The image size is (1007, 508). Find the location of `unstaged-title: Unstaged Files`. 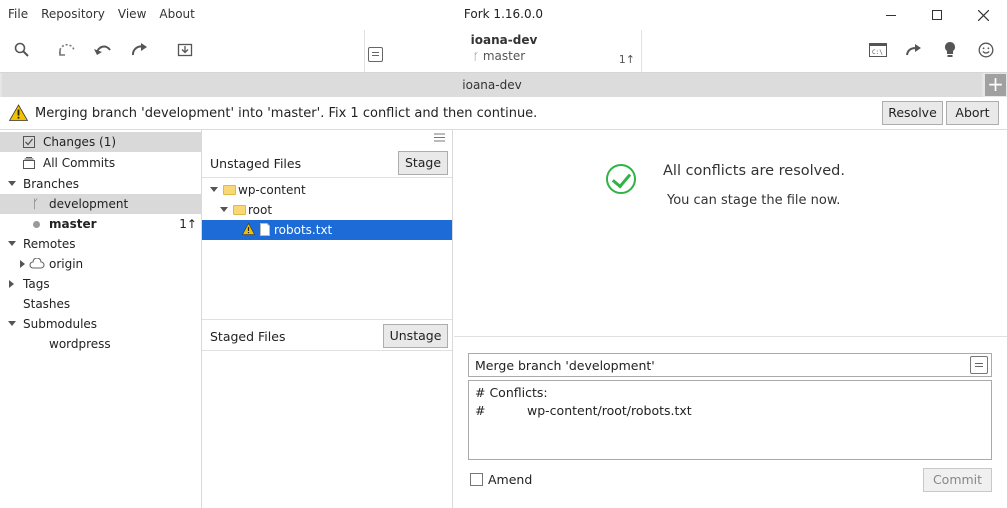

unstaged-title: Unstaged Files is located at coordinates (256, 163).